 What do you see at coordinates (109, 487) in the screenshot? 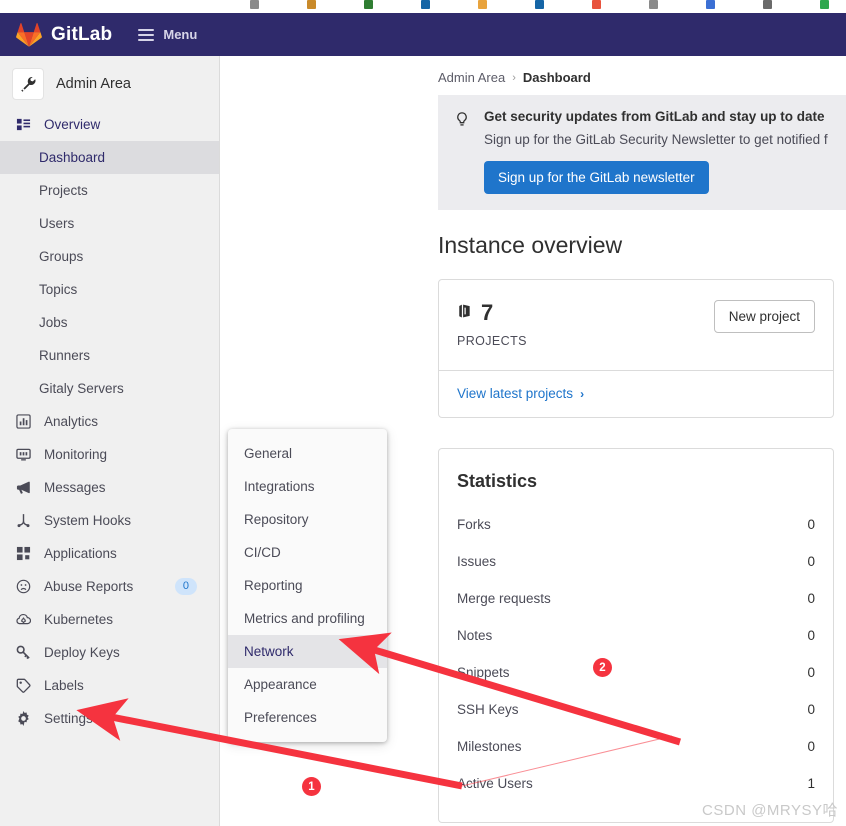
I see `sidebar-item-messages: Messages` at bounding box center [109, 487].